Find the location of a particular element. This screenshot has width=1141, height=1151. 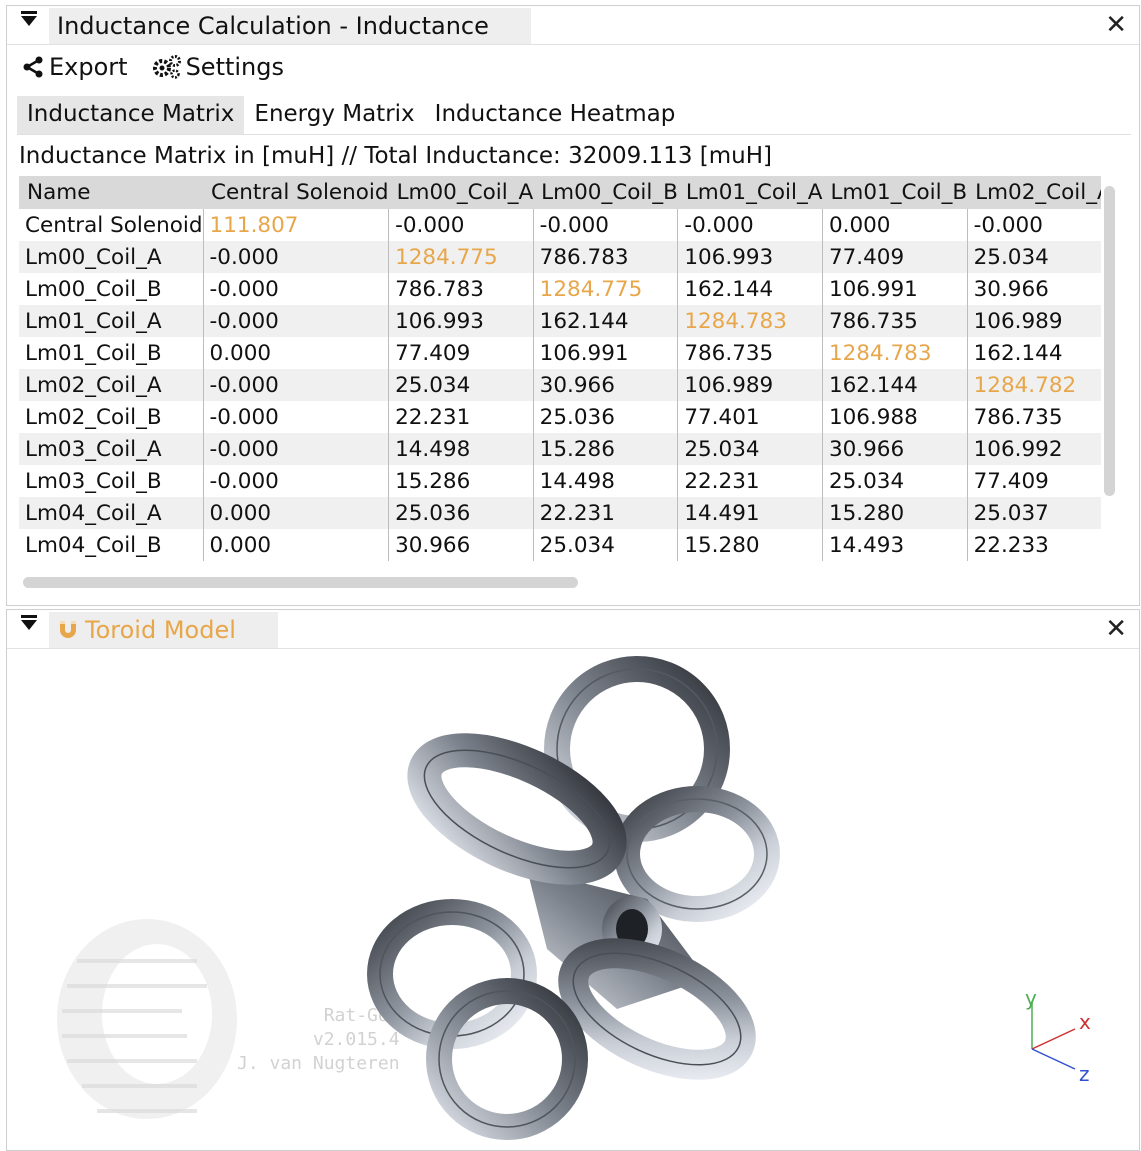

export-button: Export is located at coordinates (74, 67).